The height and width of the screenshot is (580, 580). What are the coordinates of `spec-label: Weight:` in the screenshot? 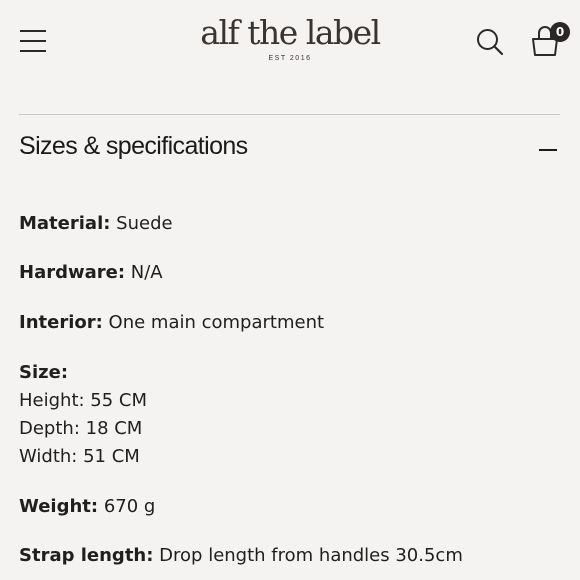 It's located at (59, 506).